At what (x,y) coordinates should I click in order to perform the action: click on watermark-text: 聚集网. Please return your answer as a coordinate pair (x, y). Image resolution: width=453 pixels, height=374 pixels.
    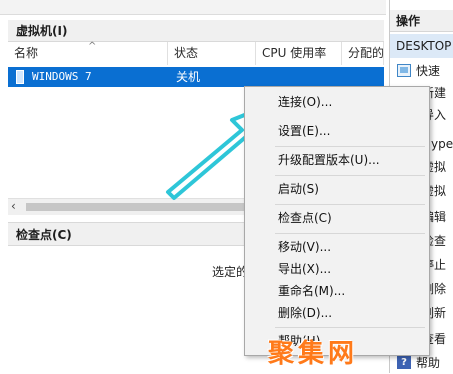
    Looking at the image, I should click on (313, 354).